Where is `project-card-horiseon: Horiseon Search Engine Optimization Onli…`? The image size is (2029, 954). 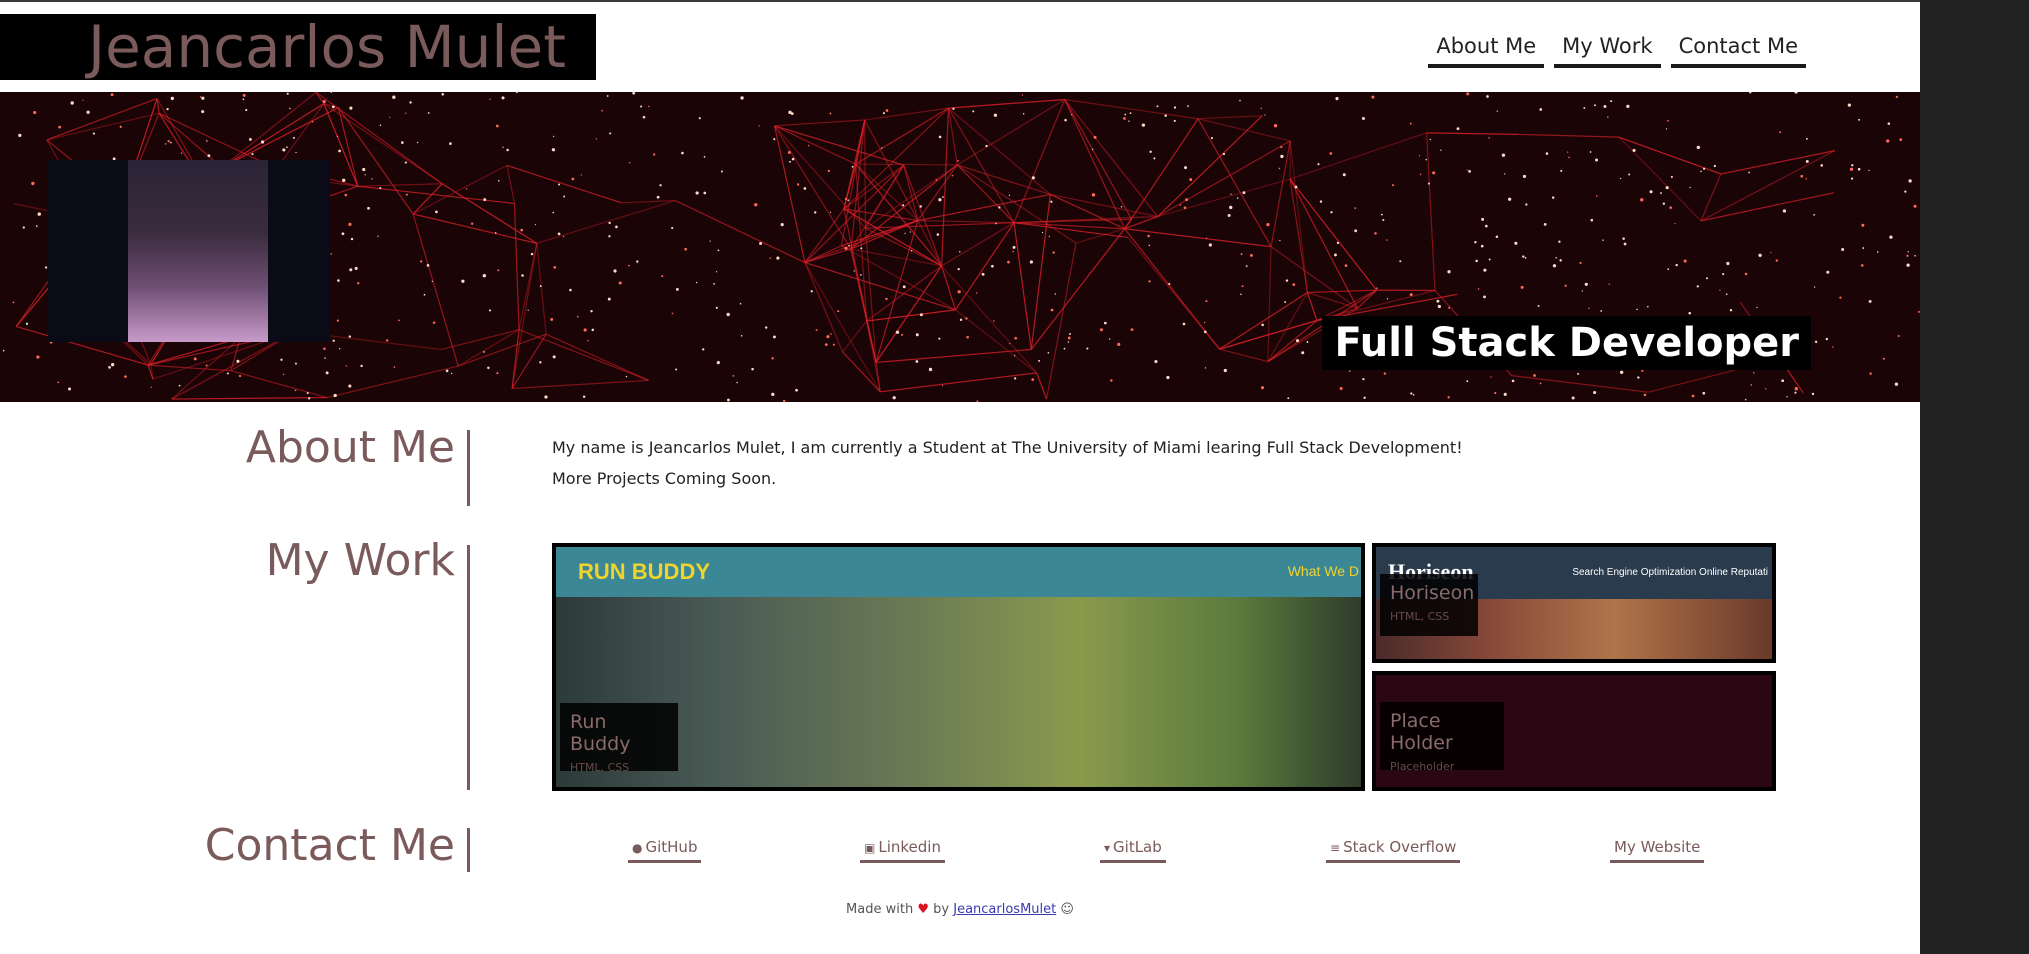 project-card-horiseon: Horiseon Search Engine Optimization Onli… is located at coordinates (1574, 603).